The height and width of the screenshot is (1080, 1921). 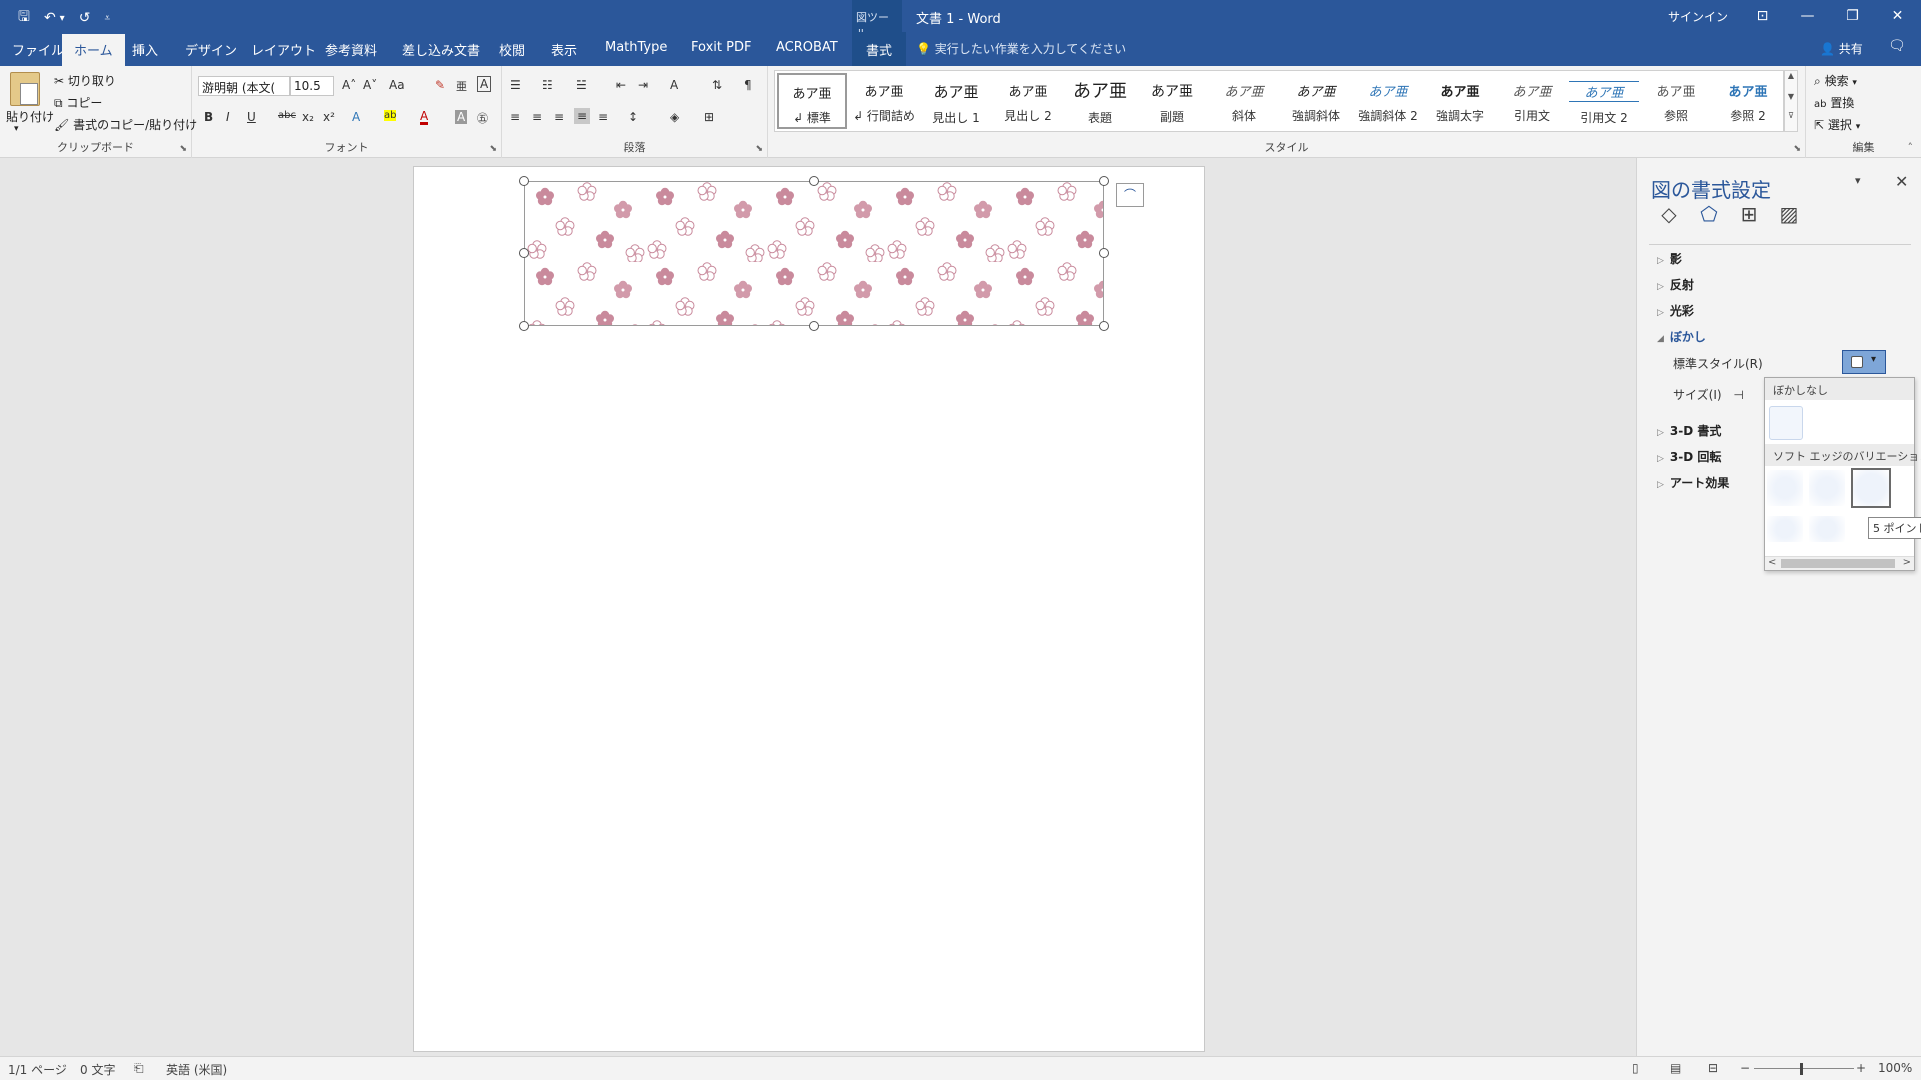 I want to click on shrink-font-button: A˅, so click(x=370, y=85).